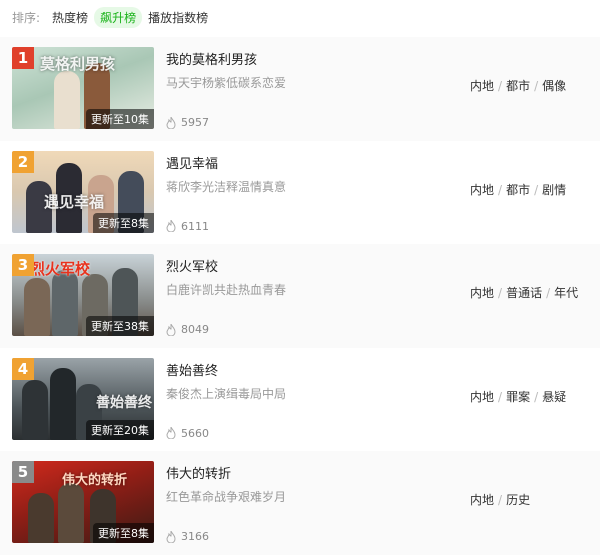 The height and width of the screenshot is (557, 600). Describe the element at coordinates (120, 119) in the screenshot. I see `update-status: 更新至10集` at that location.